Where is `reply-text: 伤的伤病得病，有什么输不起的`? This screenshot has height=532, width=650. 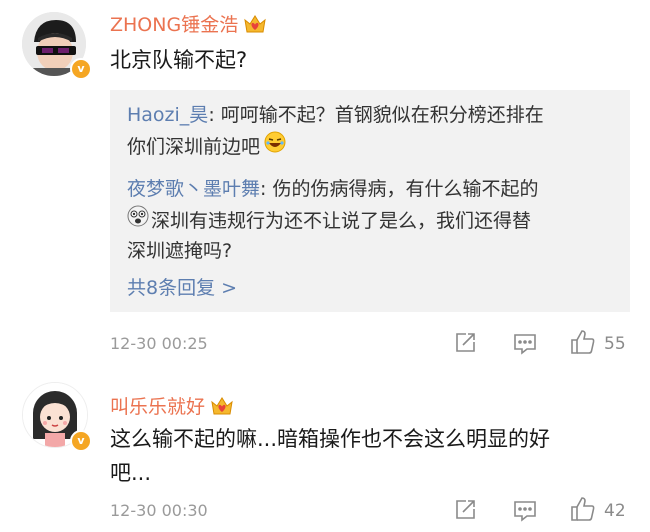
reply-text: 伤的伤病得病，有什么输不起的 is located at coordinates (405, 189).